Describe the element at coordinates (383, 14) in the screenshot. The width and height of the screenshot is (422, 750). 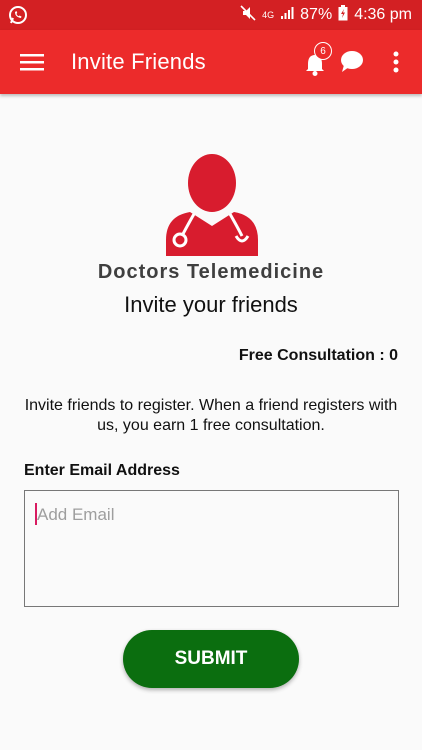
I see `clock: 4:36 pm` at that location.